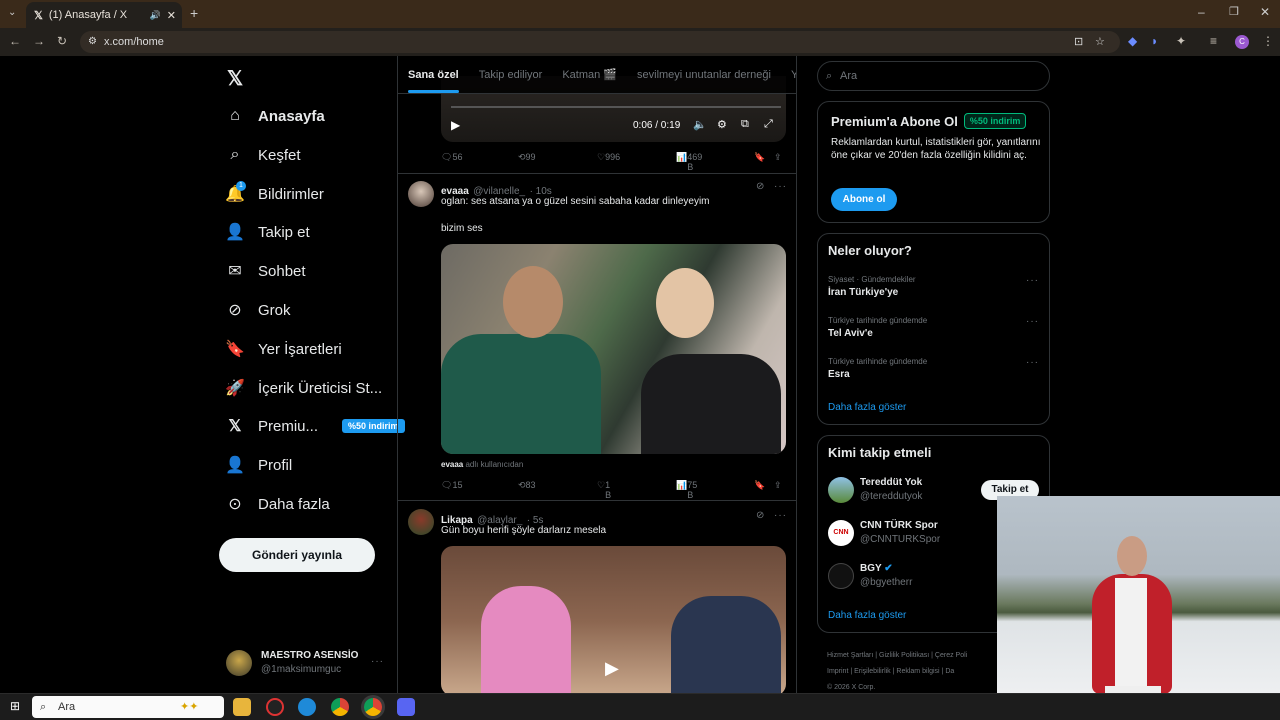 This screenshot has width=1280, height=720. What do you see at coordinates (850, 655) in the screenshot?
I see `footer-link: Hizmet Şartları` at bounding box center [850, 655].